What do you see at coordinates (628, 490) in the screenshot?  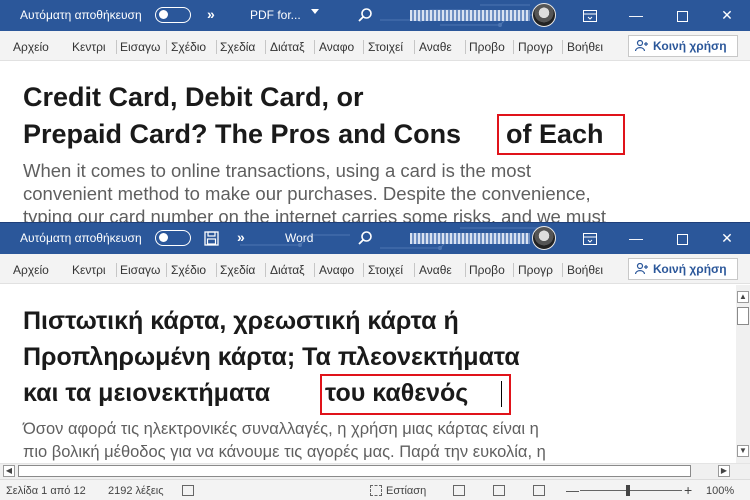 I see `zoom-slider-thumb` at bounding box center [628, 490].